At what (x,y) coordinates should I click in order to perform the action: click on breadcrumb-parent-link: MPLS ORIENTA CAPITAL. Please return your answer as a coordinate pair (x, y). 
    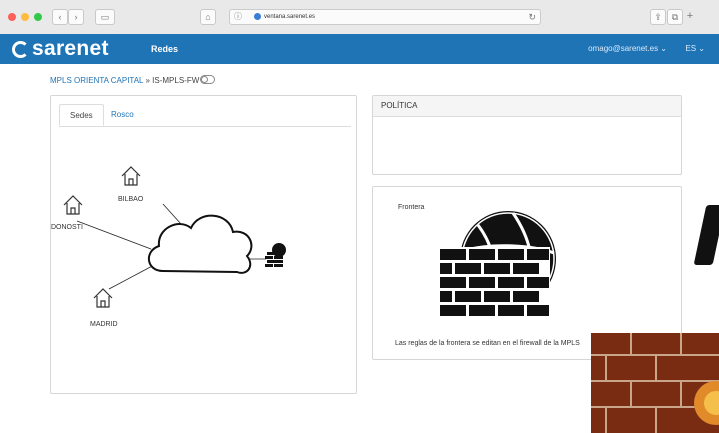
    Looking at the image, I should click on (96, 80).